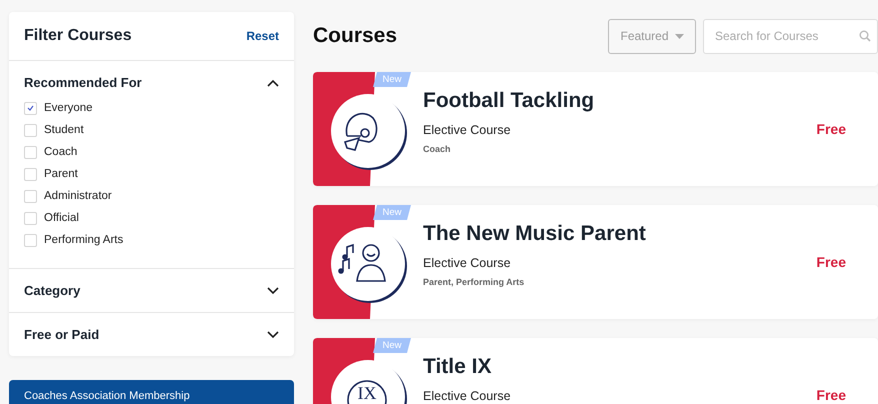  I want to click on filter-section-header: Recommended For, so click(151, 82).